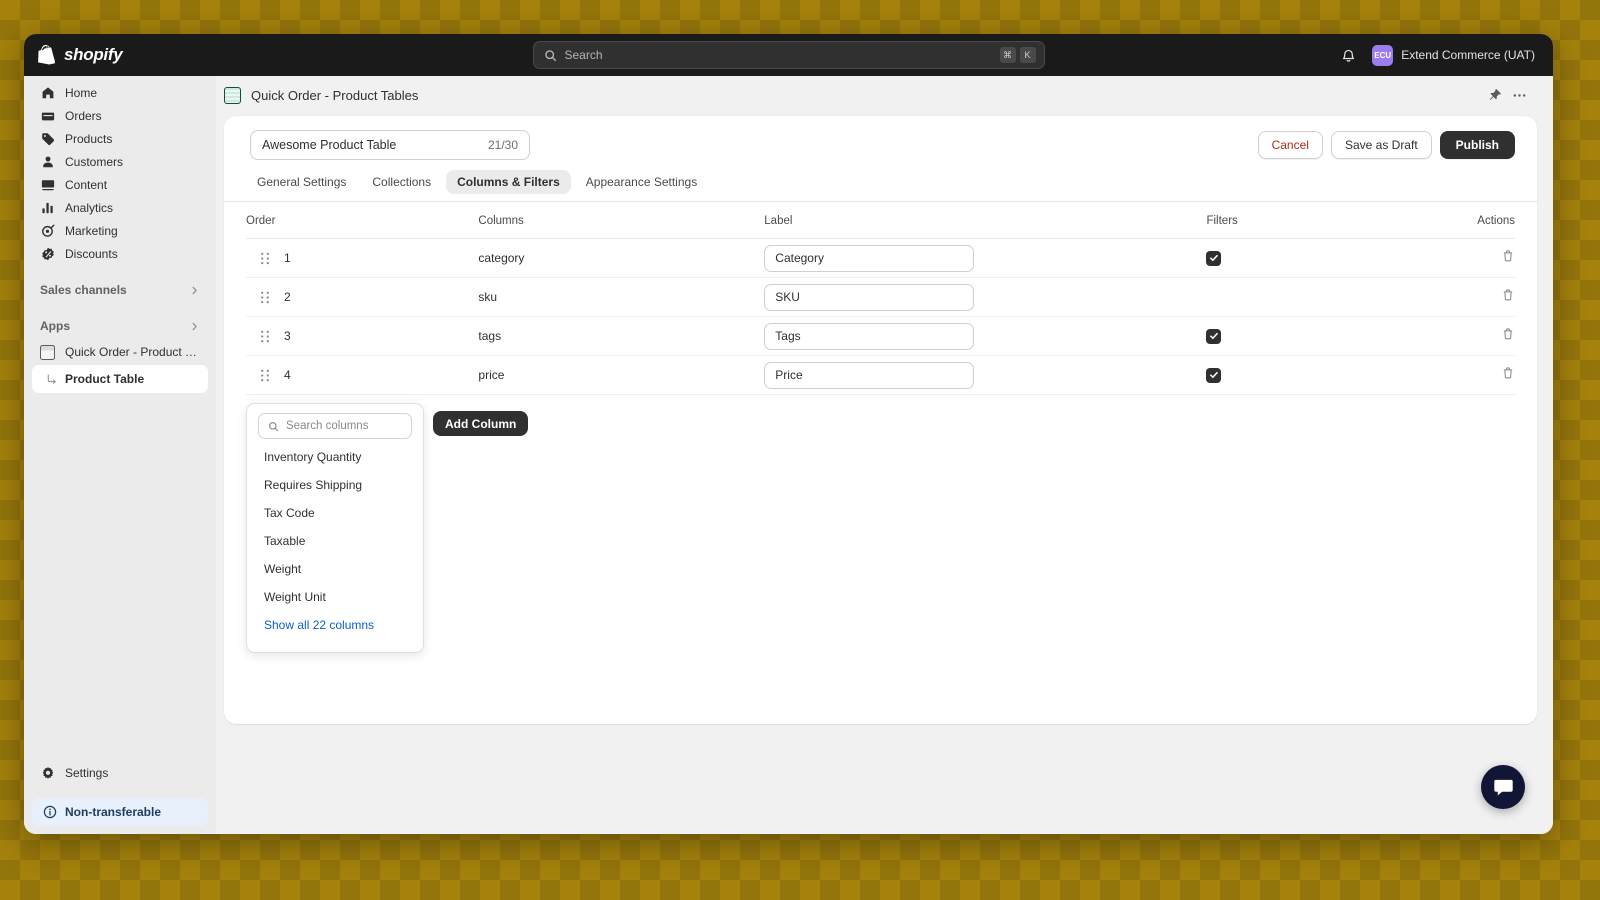  I want to click on add-column-button: Add Column, so click(481, 423).